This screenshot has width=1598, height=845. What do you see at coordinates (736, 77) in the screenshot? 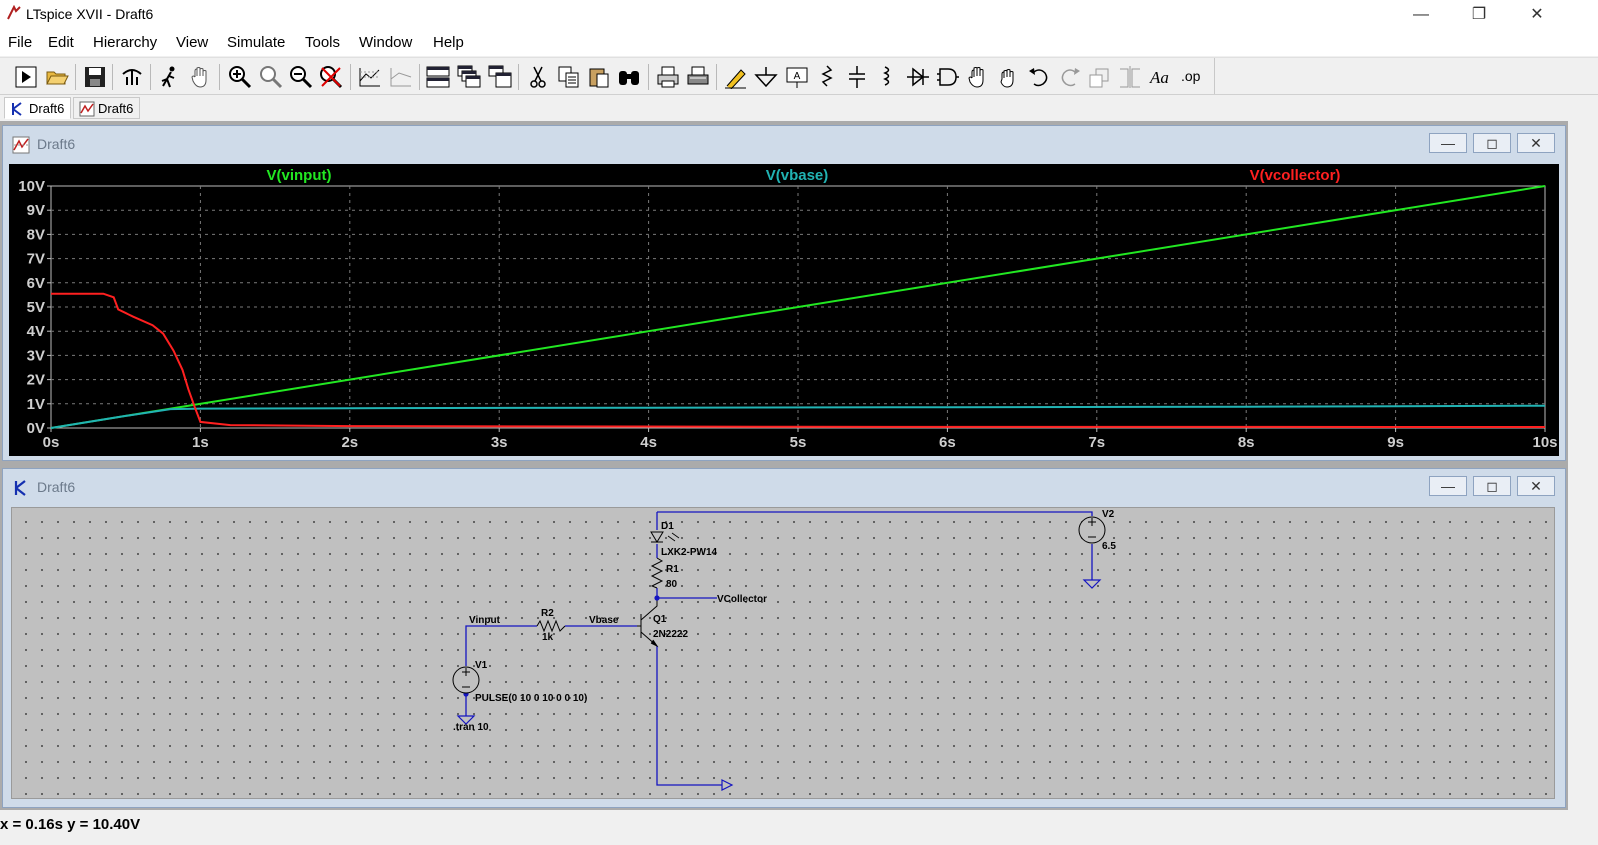
I see `wire-icon` at bounding box center [736, 77].